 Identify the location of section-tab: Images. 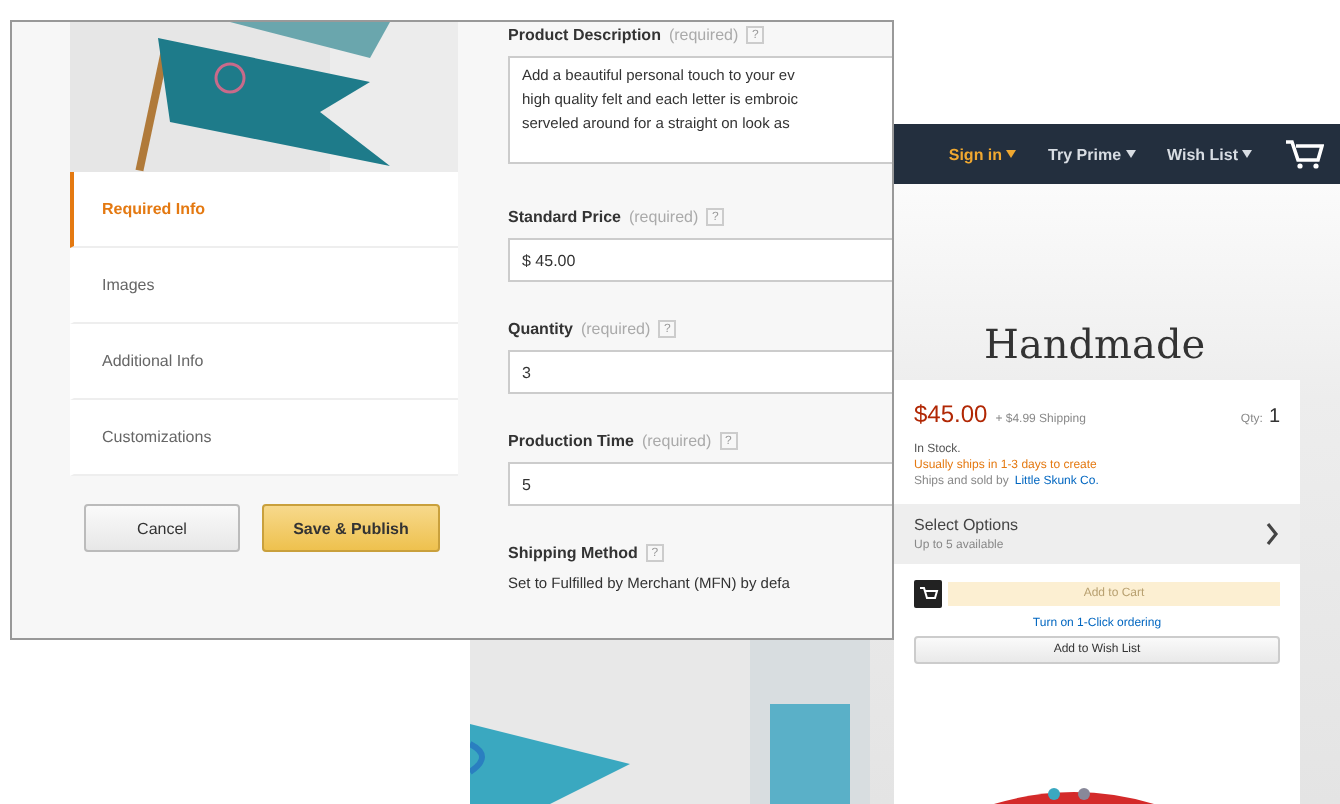
(264, 286).